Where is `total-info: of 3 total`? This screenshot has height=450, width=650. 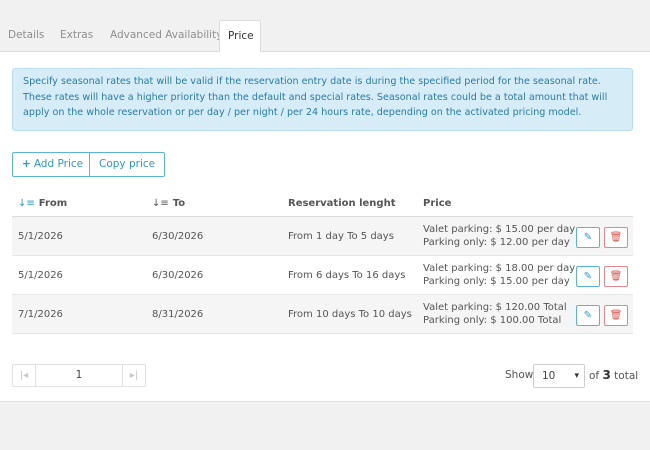 total-info: of 3 total is located at coordinates (613, 376).